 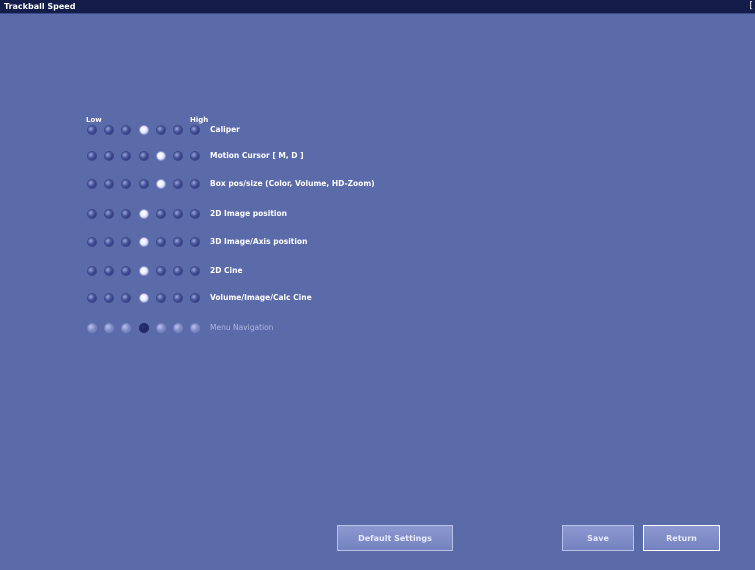 I want to click on close-icon: [, so click(x=751, y=6).